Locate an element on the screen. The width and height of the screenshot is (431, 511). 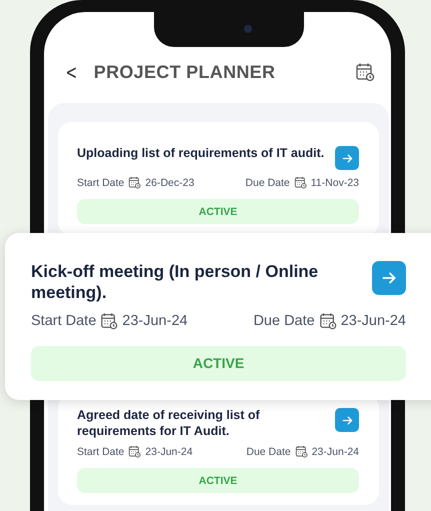
back-button: < is located at coordinates (72, 72).